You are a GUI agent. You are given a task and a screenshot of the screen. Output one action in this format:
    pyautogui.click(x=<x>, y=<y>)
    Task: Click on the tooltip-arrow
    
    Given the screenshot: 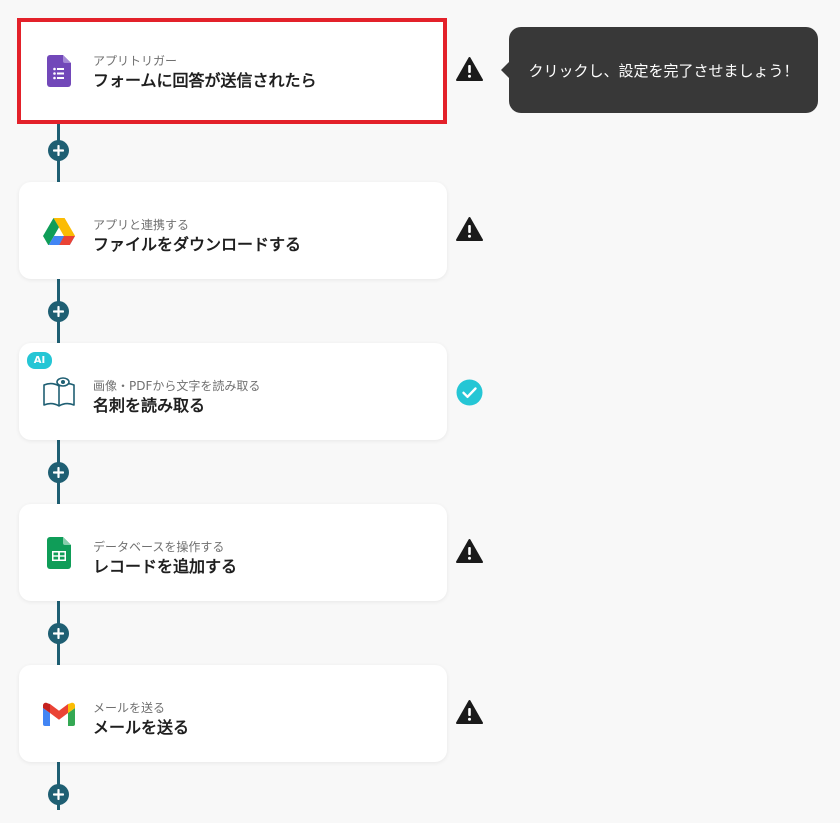 What is the action you would take?
    pyautogui.click(x=505, y=70)
    